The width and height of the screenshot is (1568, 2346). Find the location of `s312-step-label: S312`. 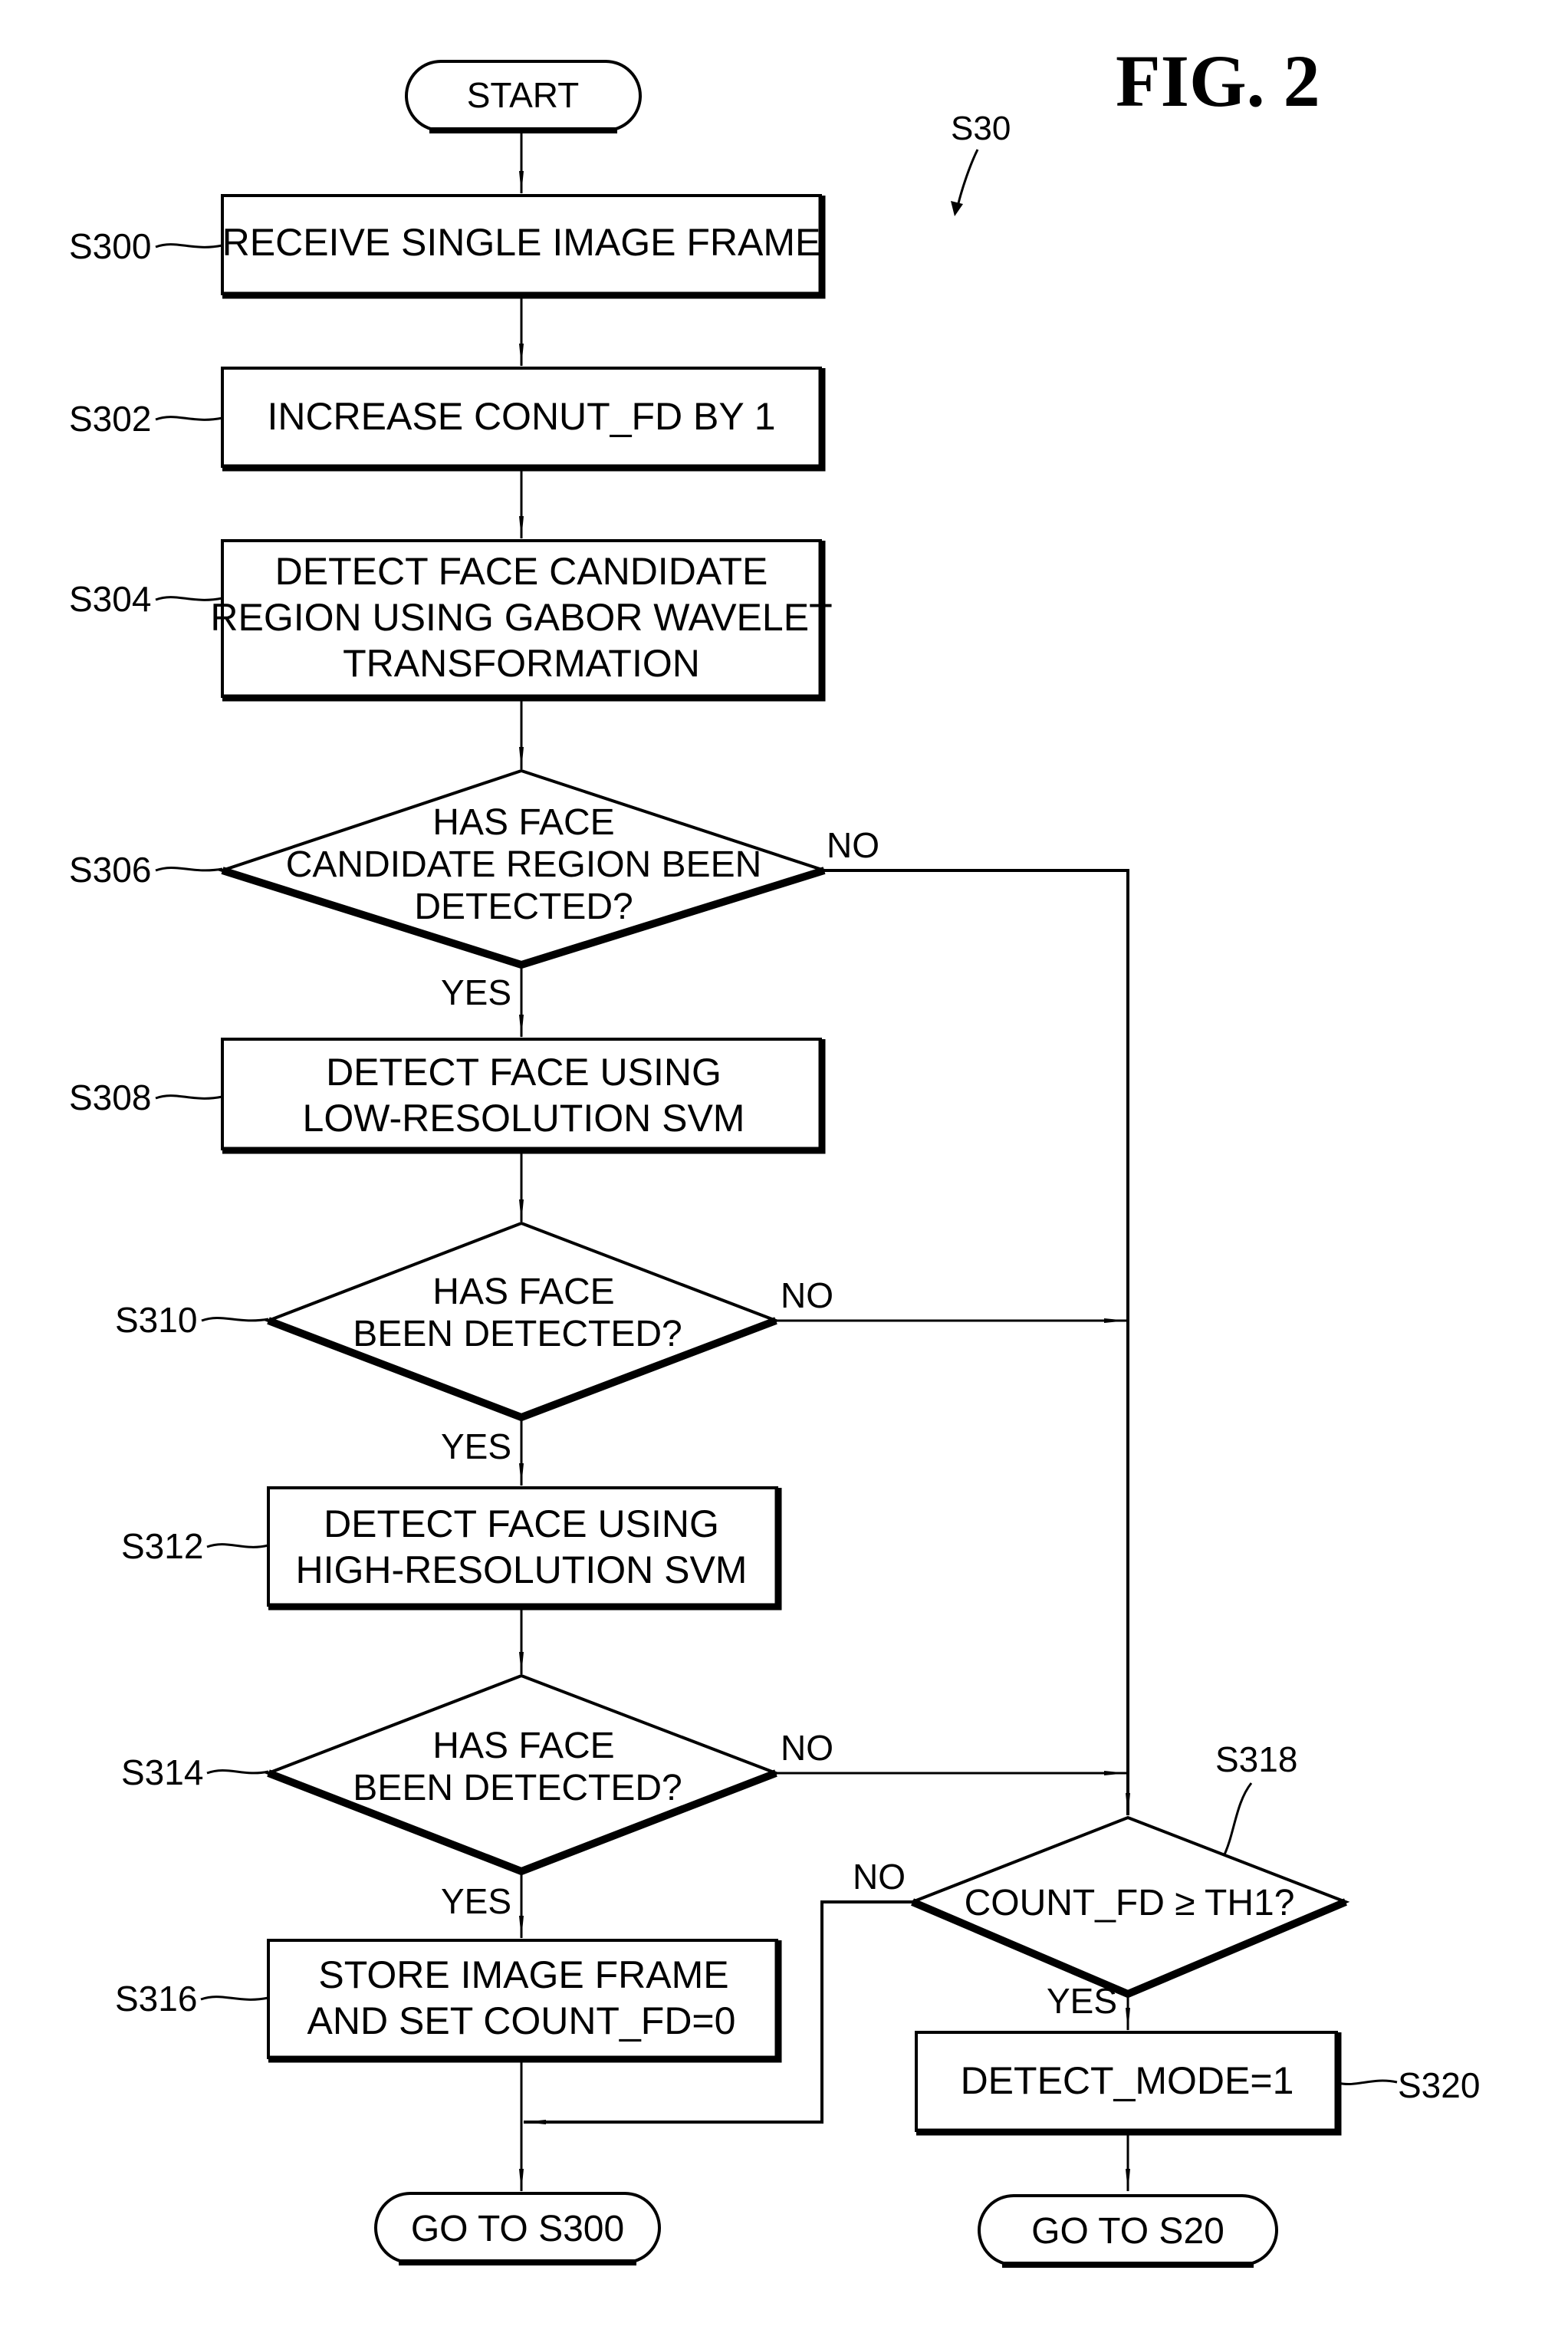

s312-step-label: S312 is located at coordinates (162, 1546).